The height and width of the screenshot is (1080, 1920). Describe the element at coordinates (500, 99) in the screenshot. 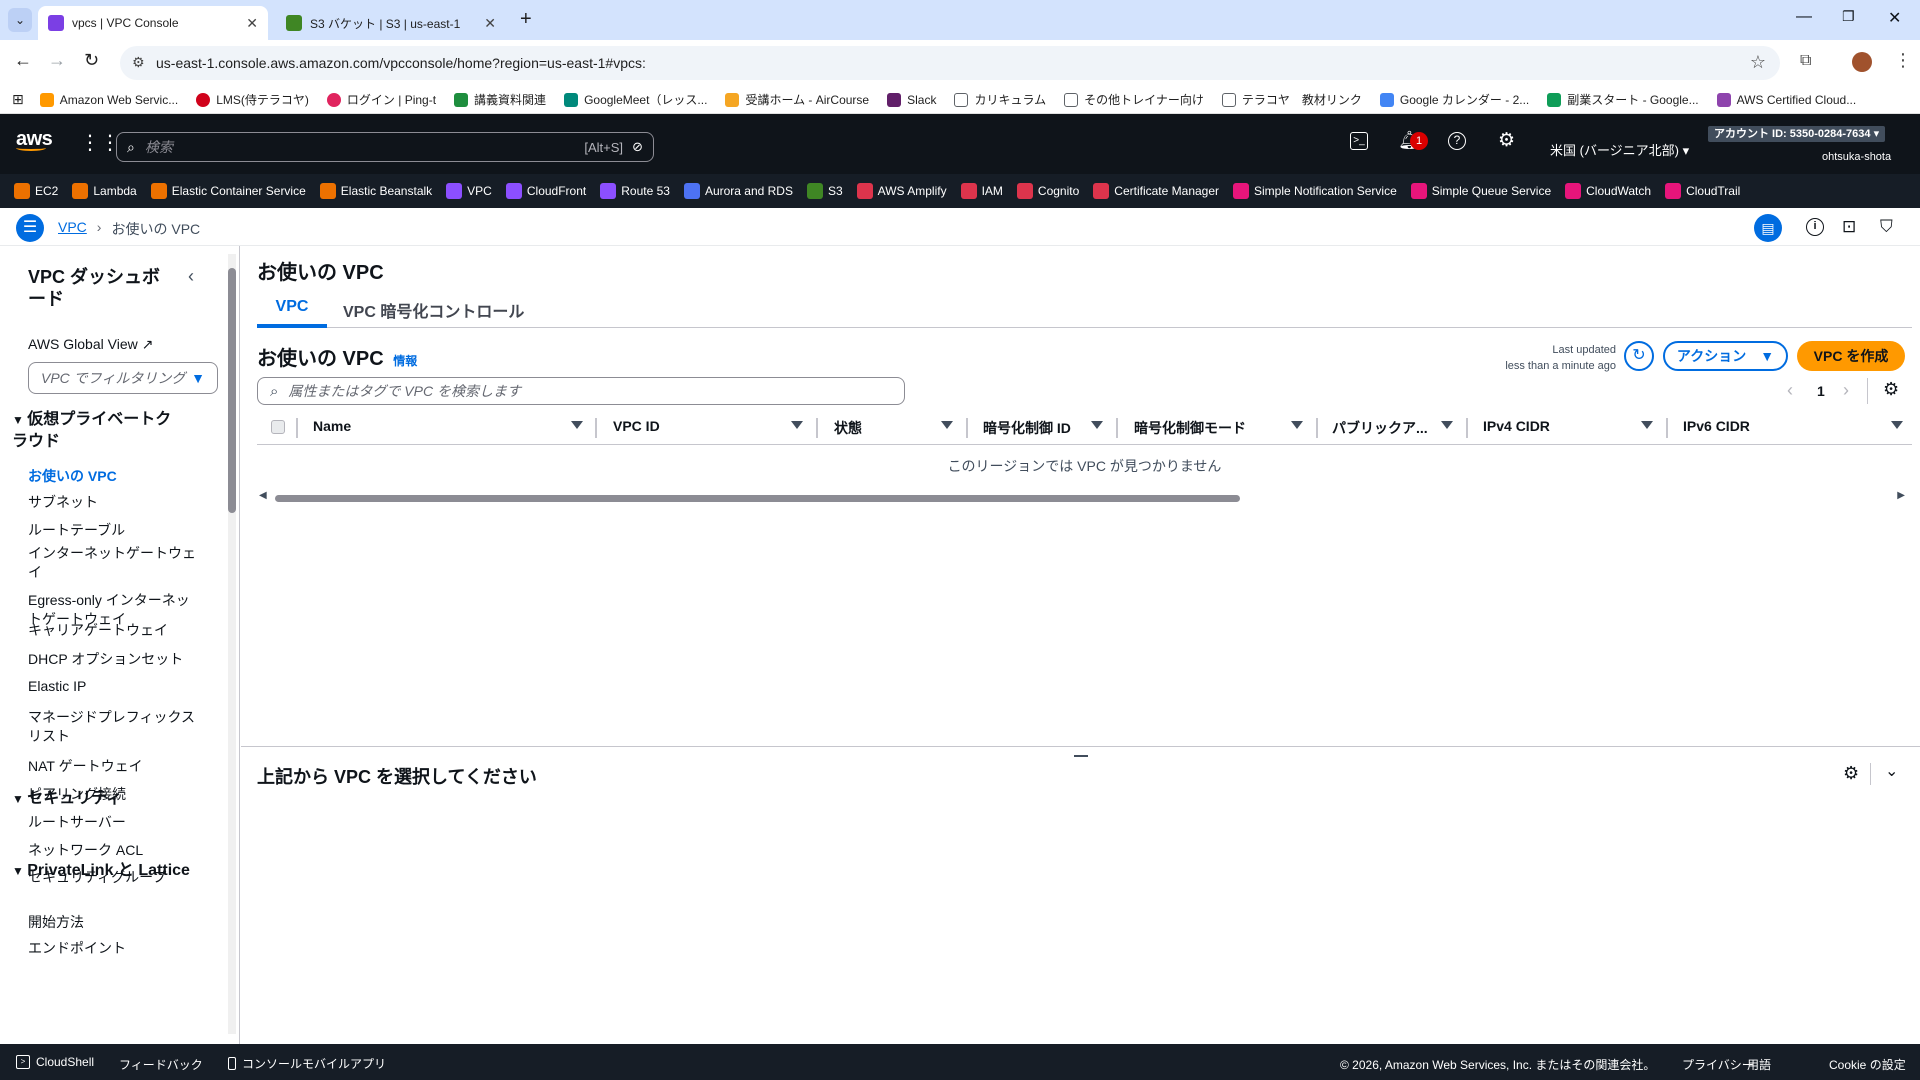

I see `bookmark-item: 講義資料関連` at that location.